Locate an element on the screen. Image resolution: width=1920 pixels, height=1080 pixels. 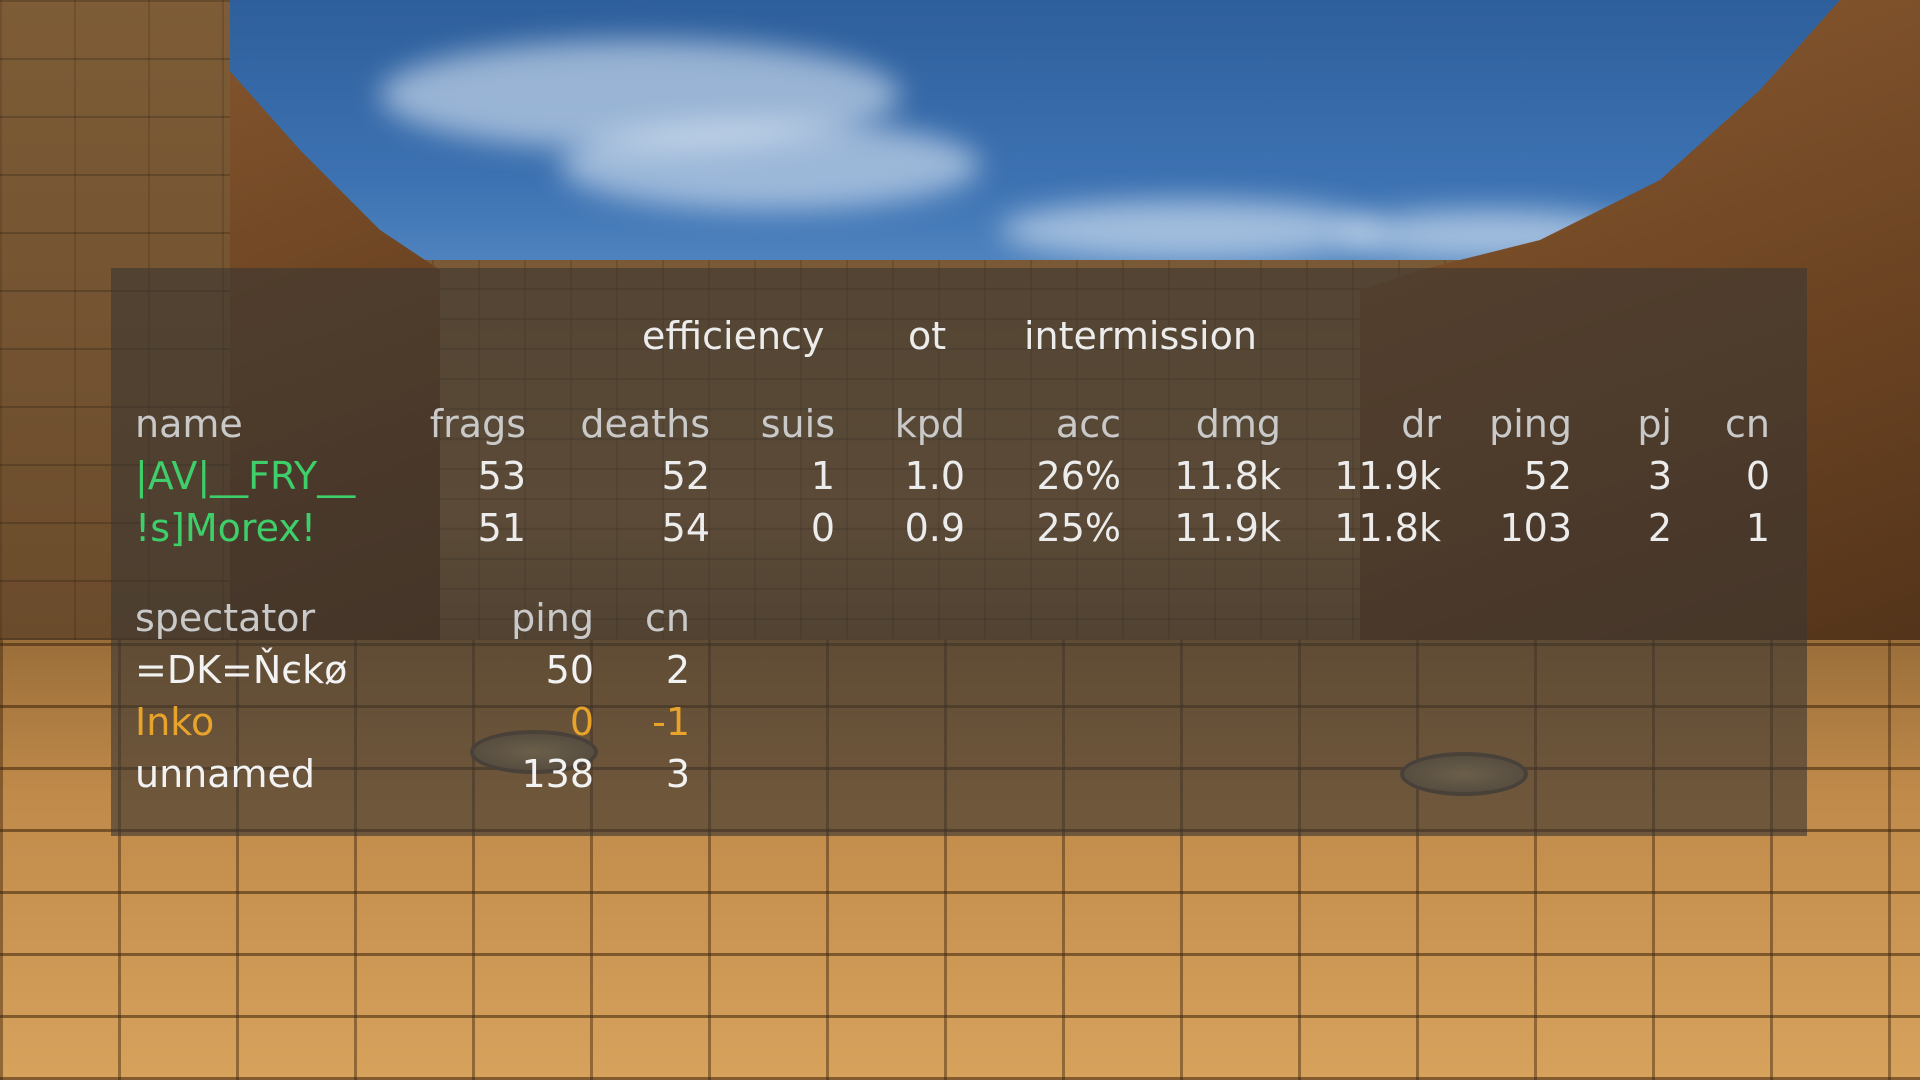
player-deaths: 54 is located at coordinates (685, 528).